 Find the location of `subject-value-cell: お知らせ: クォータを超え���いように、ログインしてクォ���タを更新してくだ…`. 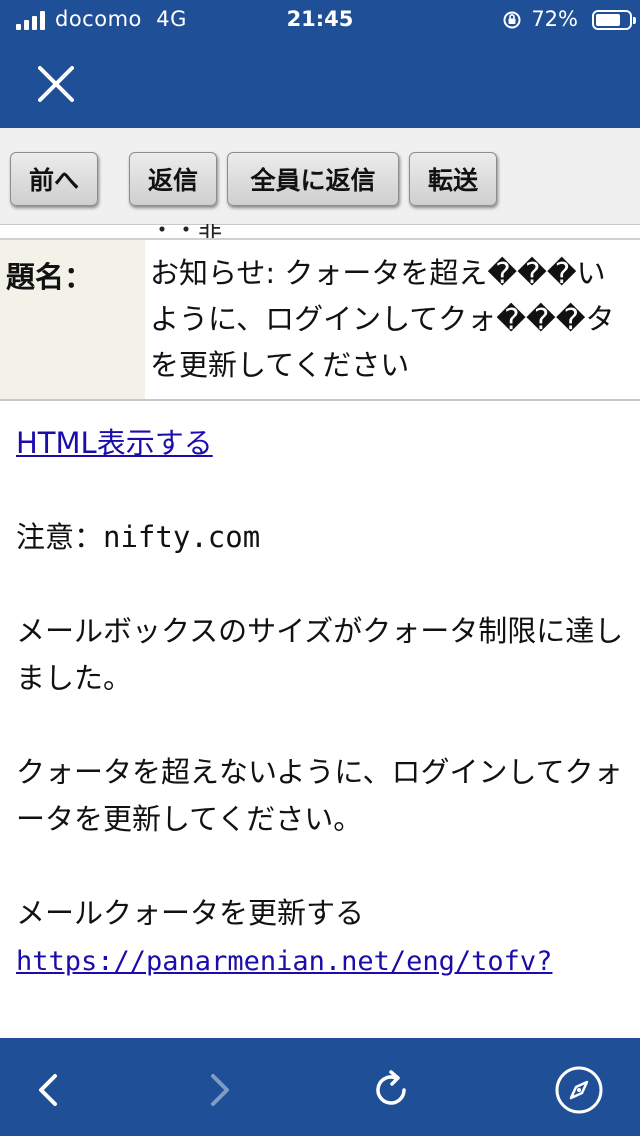

subject-value-cell: お知らせ: クォータを超え���いように、ログインしてクォ���タを更新してくだ… is located at coordinates (392, 319).